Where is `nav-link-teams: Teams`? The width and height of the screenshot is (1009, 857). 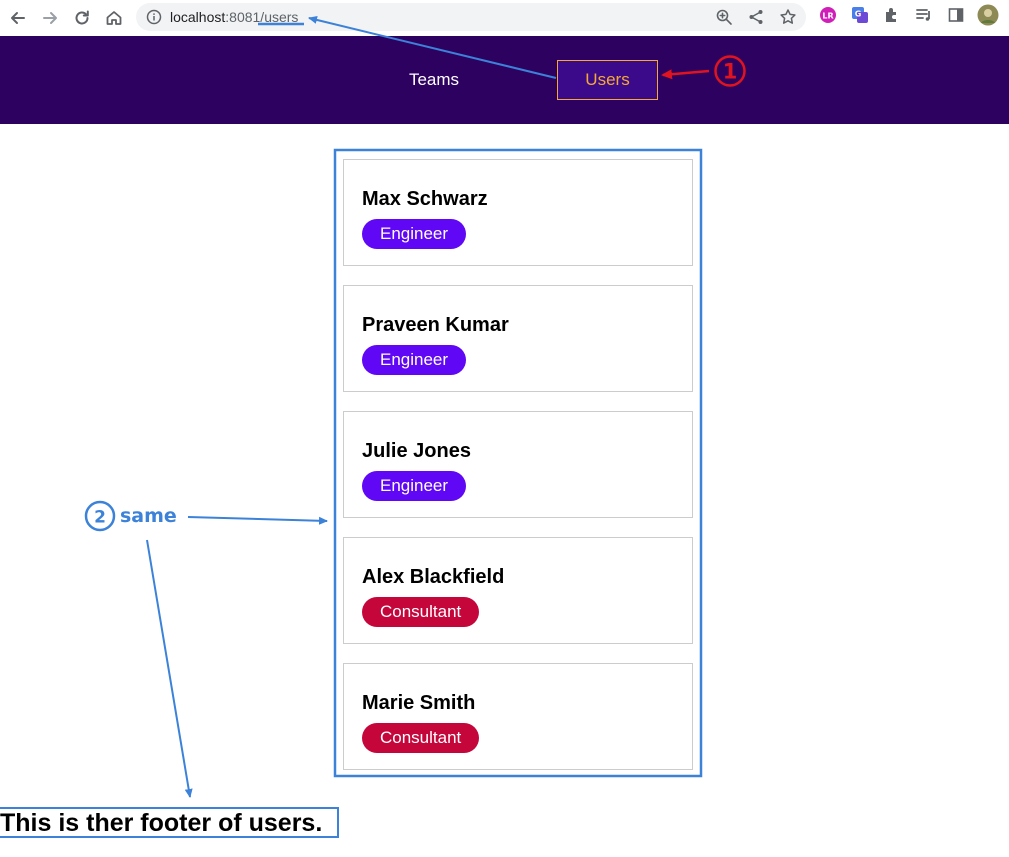
nav-link-teams: Teams is located at coordinates (434, 80).